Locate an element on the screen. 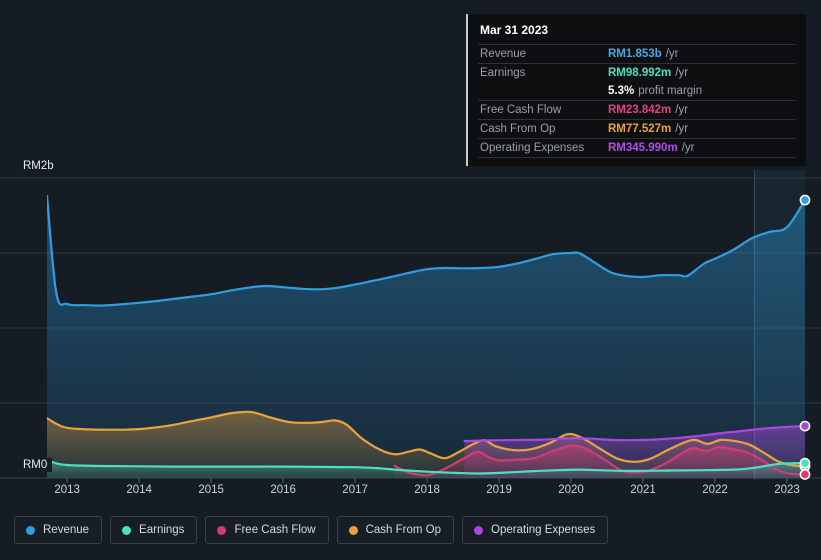 The width and height of the screenshot is (821, 560). tooltip-row-value: 5.3% is located at coordinates (621, 91).